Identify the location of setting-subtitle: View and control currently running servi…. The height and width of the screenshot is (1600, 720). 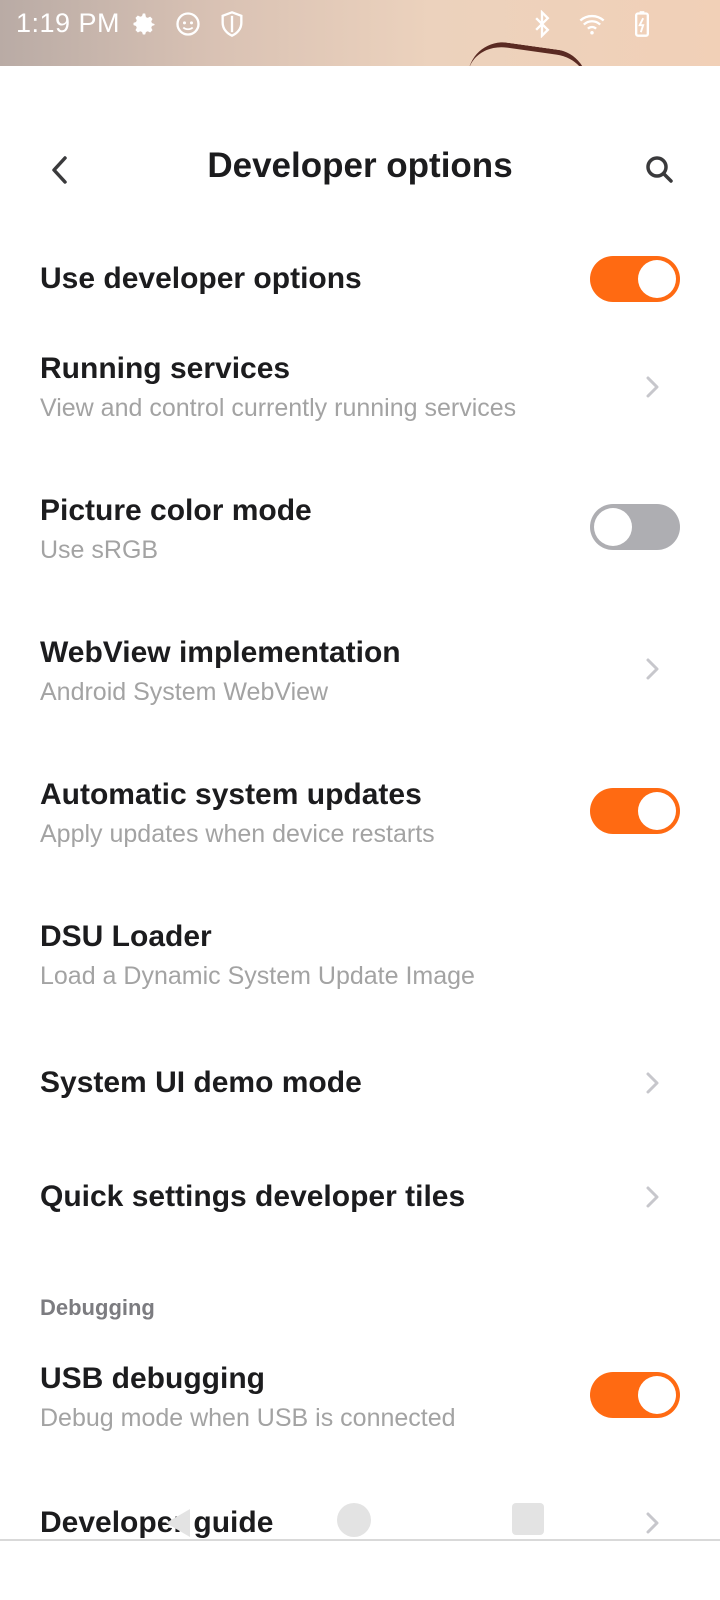
(278, 408).